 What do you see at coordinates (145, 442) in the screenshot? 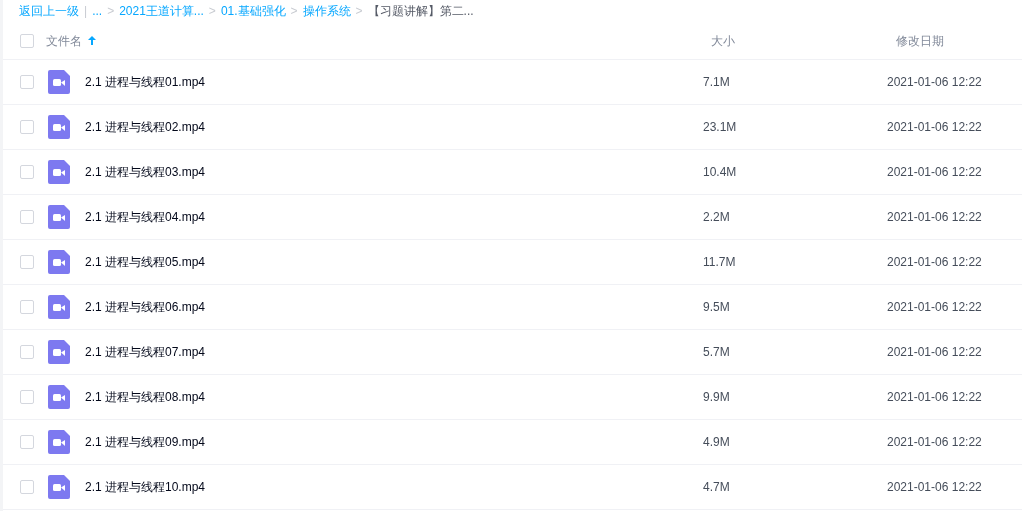
I see `file-name: 2.1 进程与线程09.mp4` at bounding box center [145, 442].